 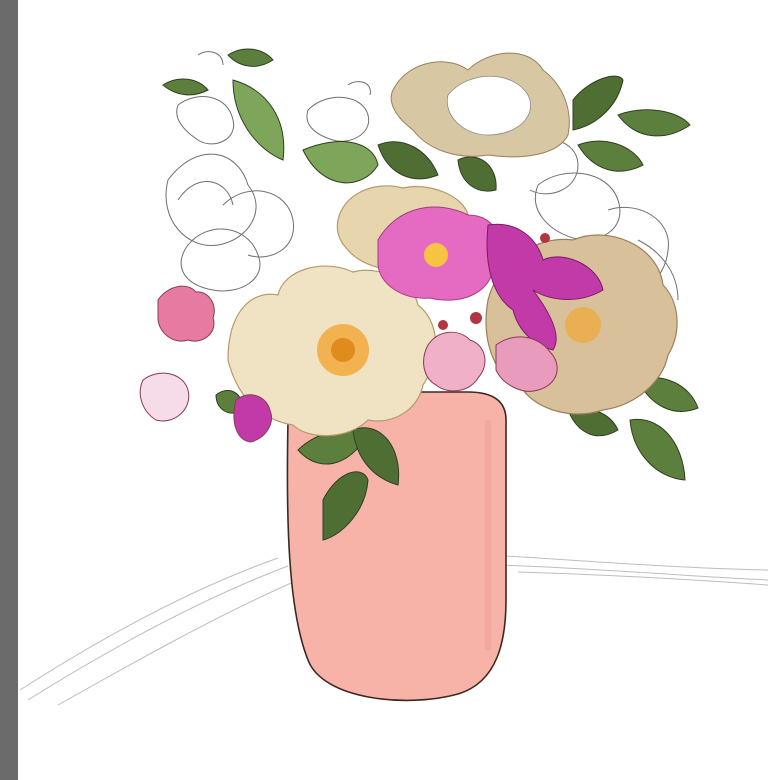 I want to click on white-rose-top, so click(x=480, y=105).